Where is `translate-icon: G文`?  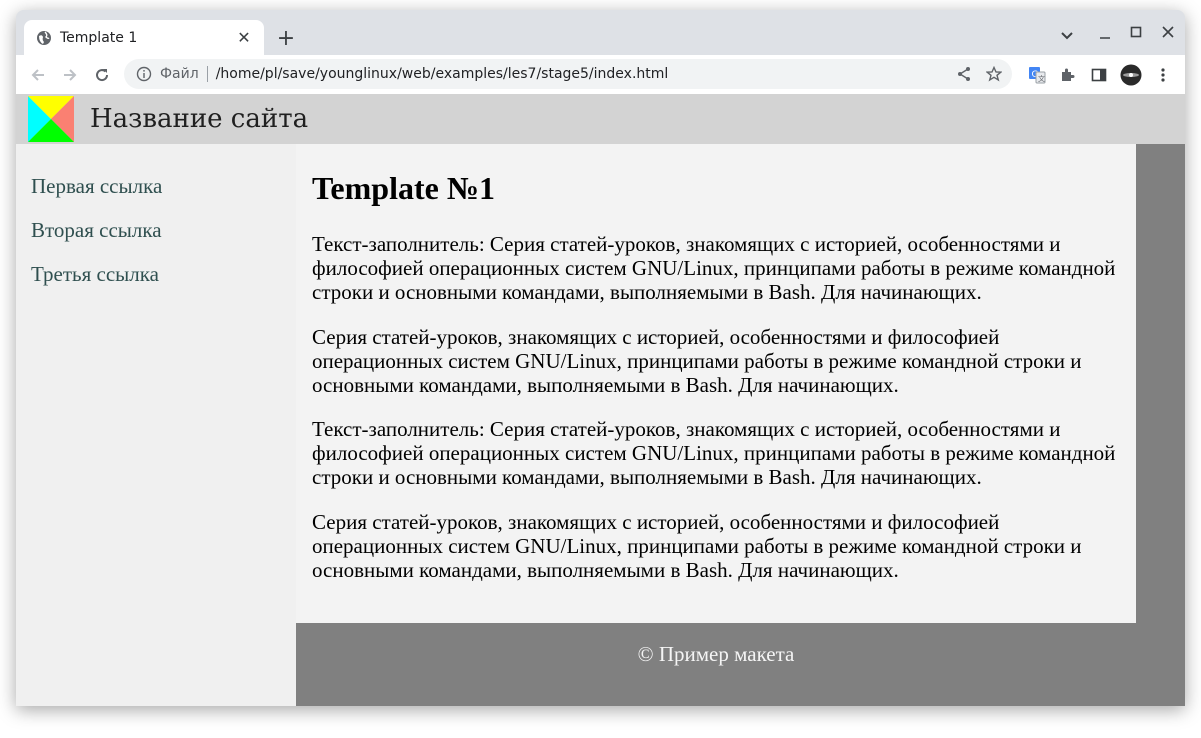 translate-icon: G文 is located at coordinates (1037, 75).